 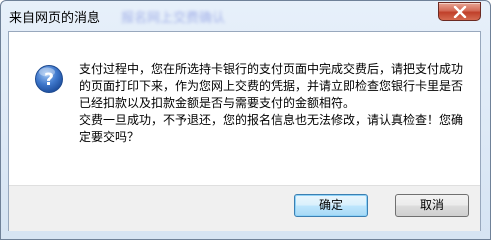 I want to click on obscured-title-text: 报名网上交费确认, so click(x=173, y=18).